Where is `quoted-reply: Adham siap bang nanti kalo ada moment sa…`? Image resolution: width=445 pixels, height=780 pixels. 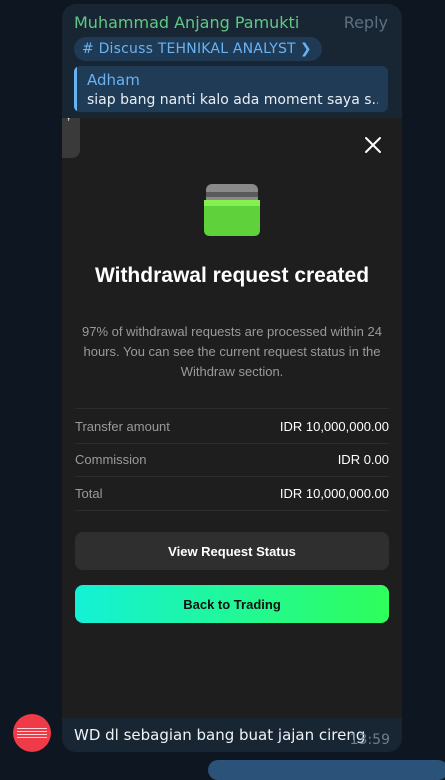
quoted-reply: Adham siap bang nanti kalo ada moment sa… is located at coordinates (231, 89).